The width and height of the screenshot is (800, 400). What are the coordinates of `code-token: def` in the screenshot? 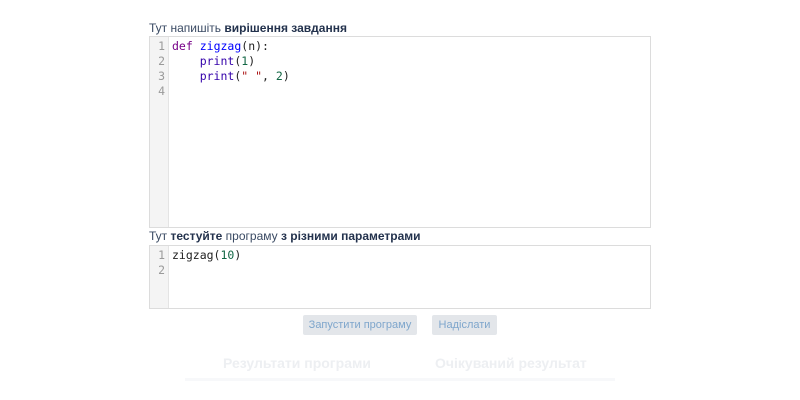 It's located at (182, 46).